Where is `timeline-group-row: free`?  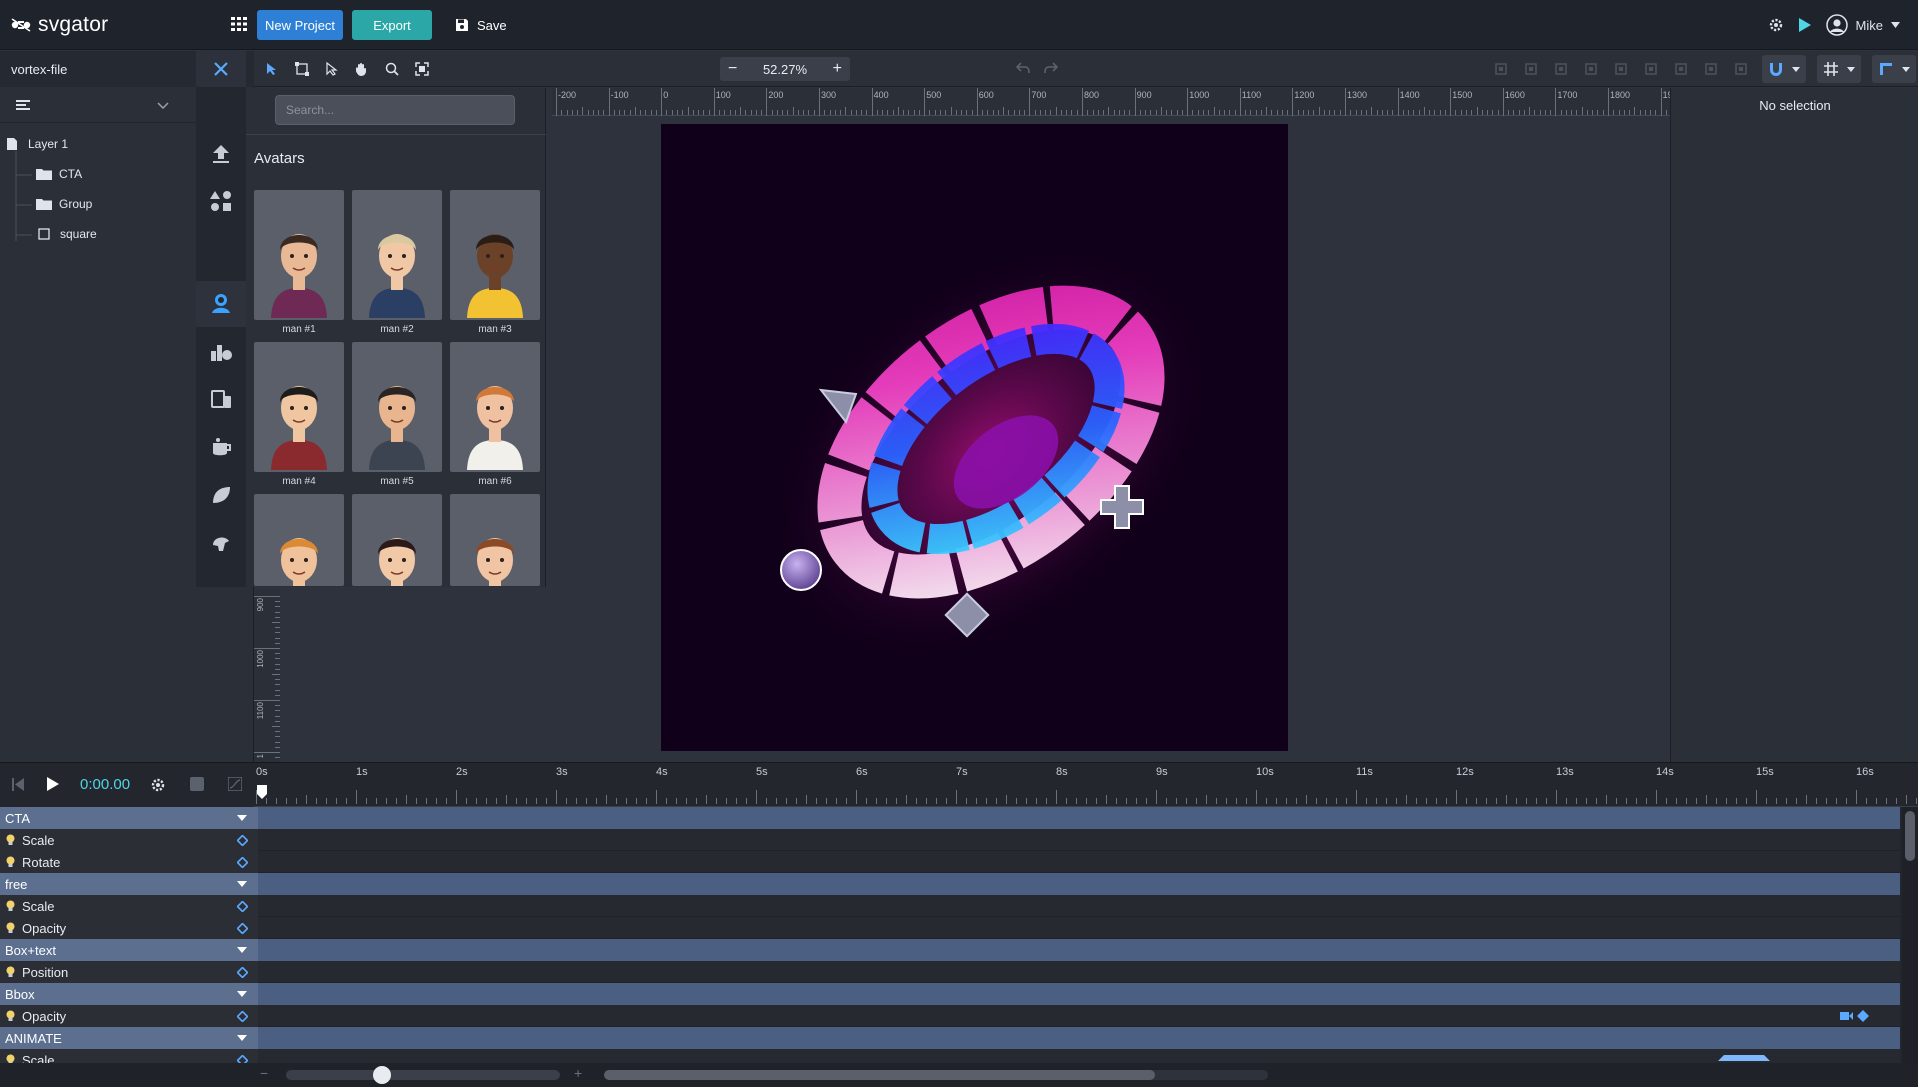 timeline-group-row: free is located at coordinates (950, 884).